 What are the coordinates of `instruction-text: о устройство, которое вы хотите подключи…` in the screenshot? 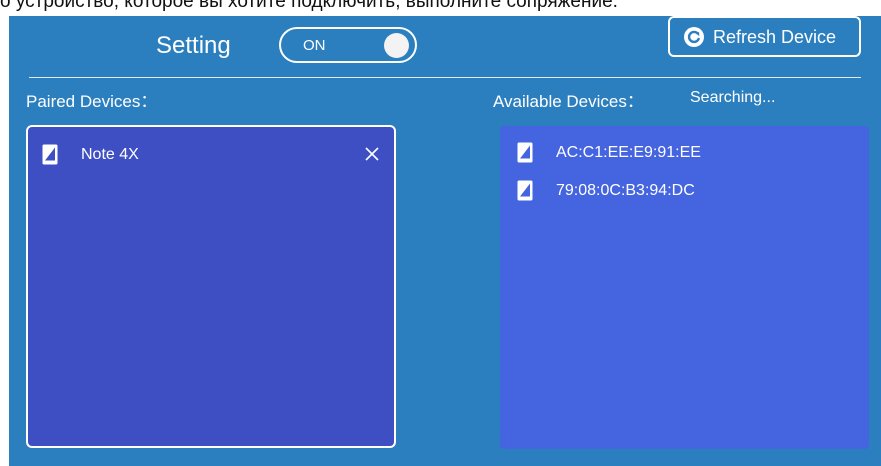 It's located at (309, 6).